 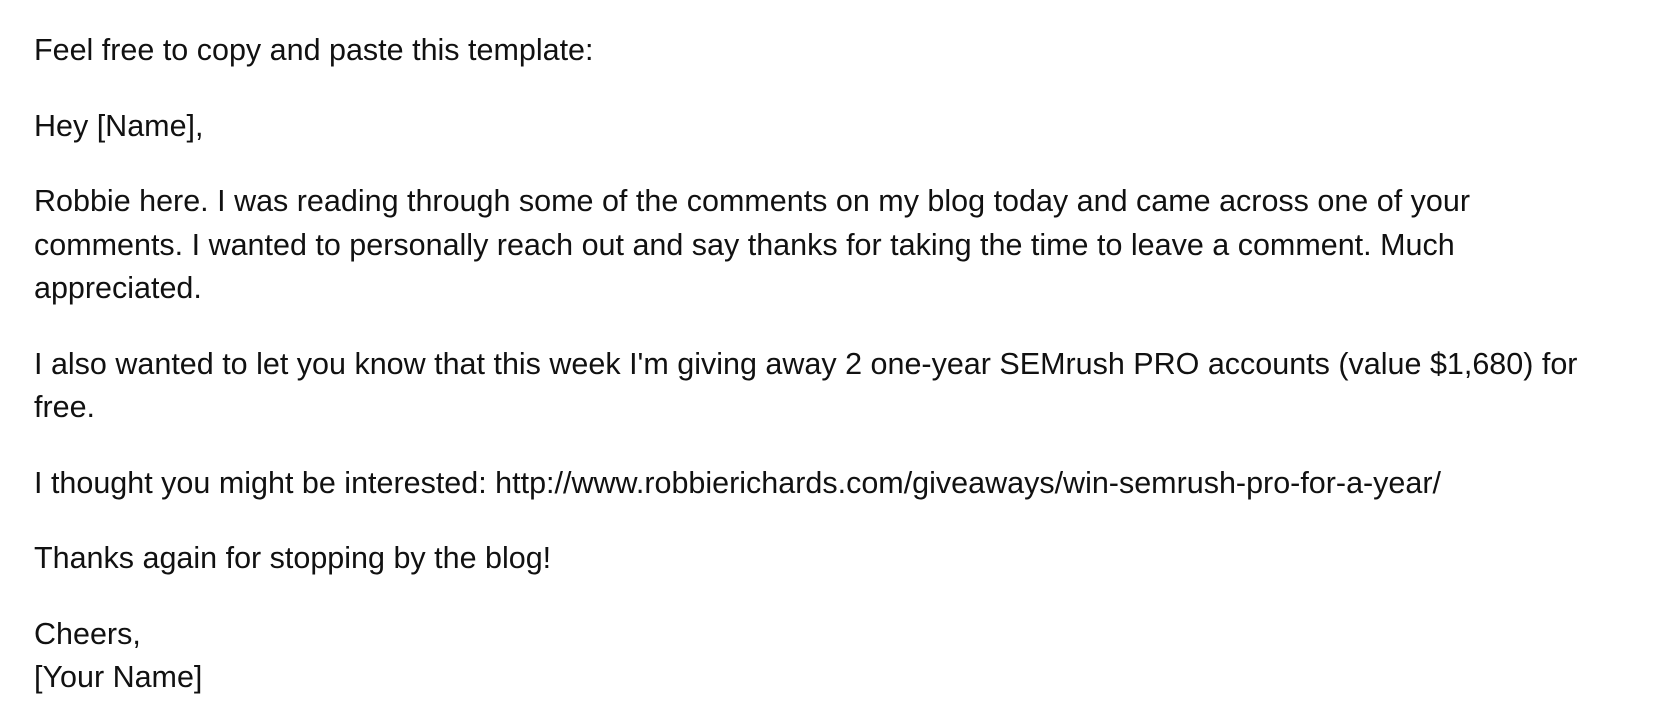 What do you see at coordinates (118, 677) in the screenshot?
I see `signoff-name: [Your Name]` at bounding box center [118, 677].